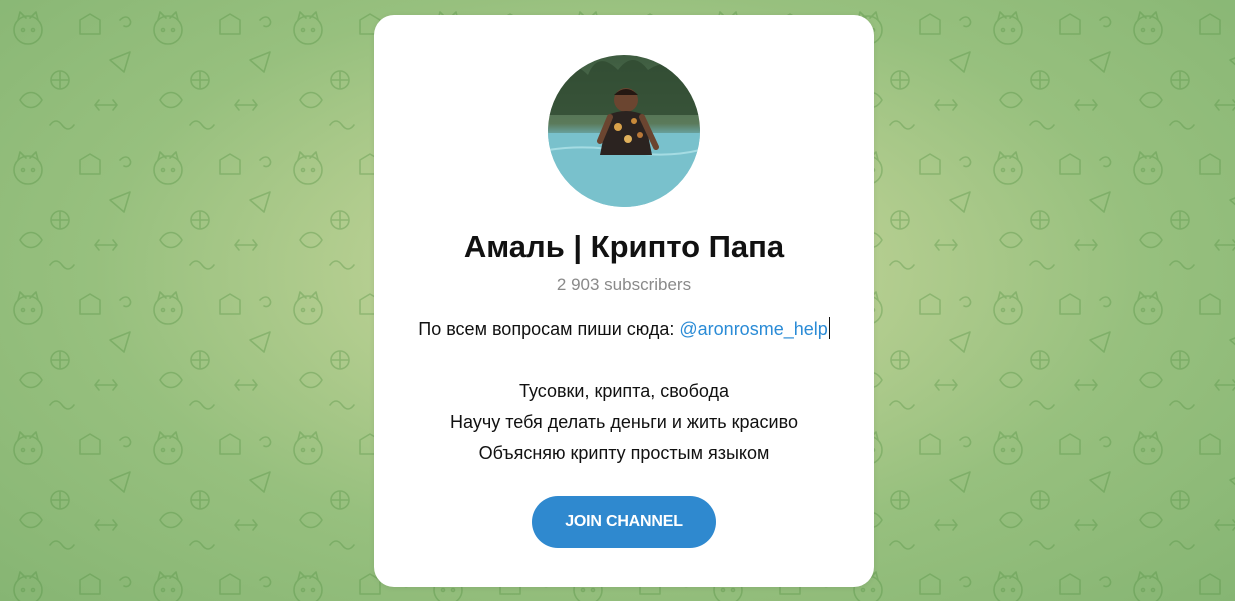 The width and height of the screenshot is (1235, 601). What do you see at coordinates (624, 422) in the screenshot?
I see `description-line-2: Научу тебя делать деньги и жить красиво` at bounding box center [624, 422].